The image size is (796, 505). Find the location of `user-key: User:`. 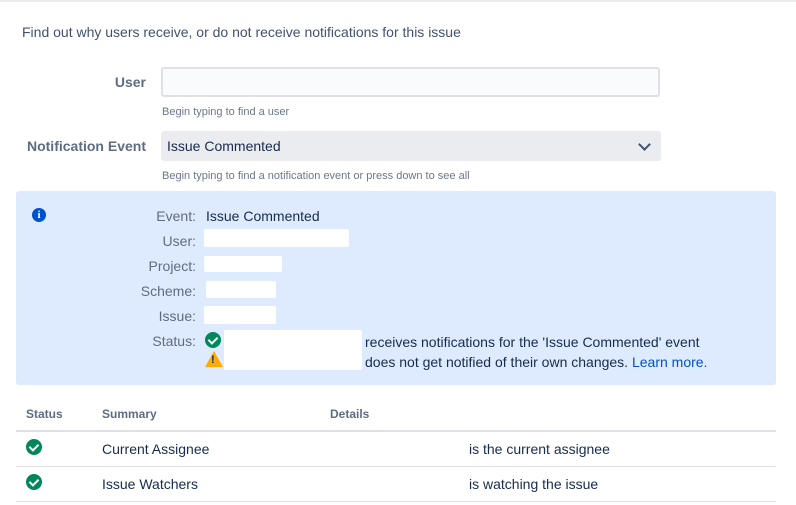

user-key: User: is located at coordinates (179, 241).